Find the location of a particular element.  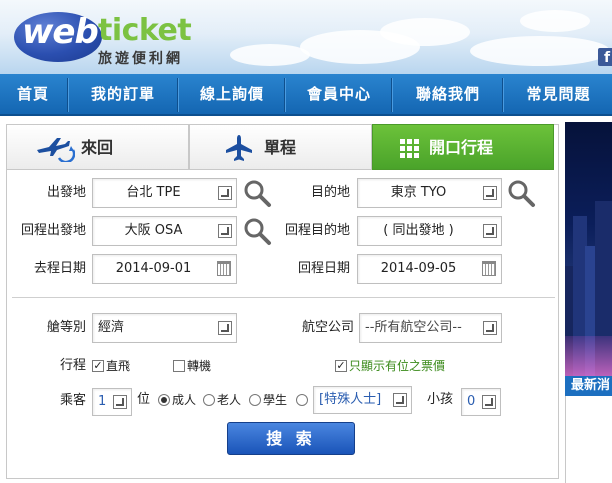

tab-round-trip: 來回 is located at coordinates (97, 147).